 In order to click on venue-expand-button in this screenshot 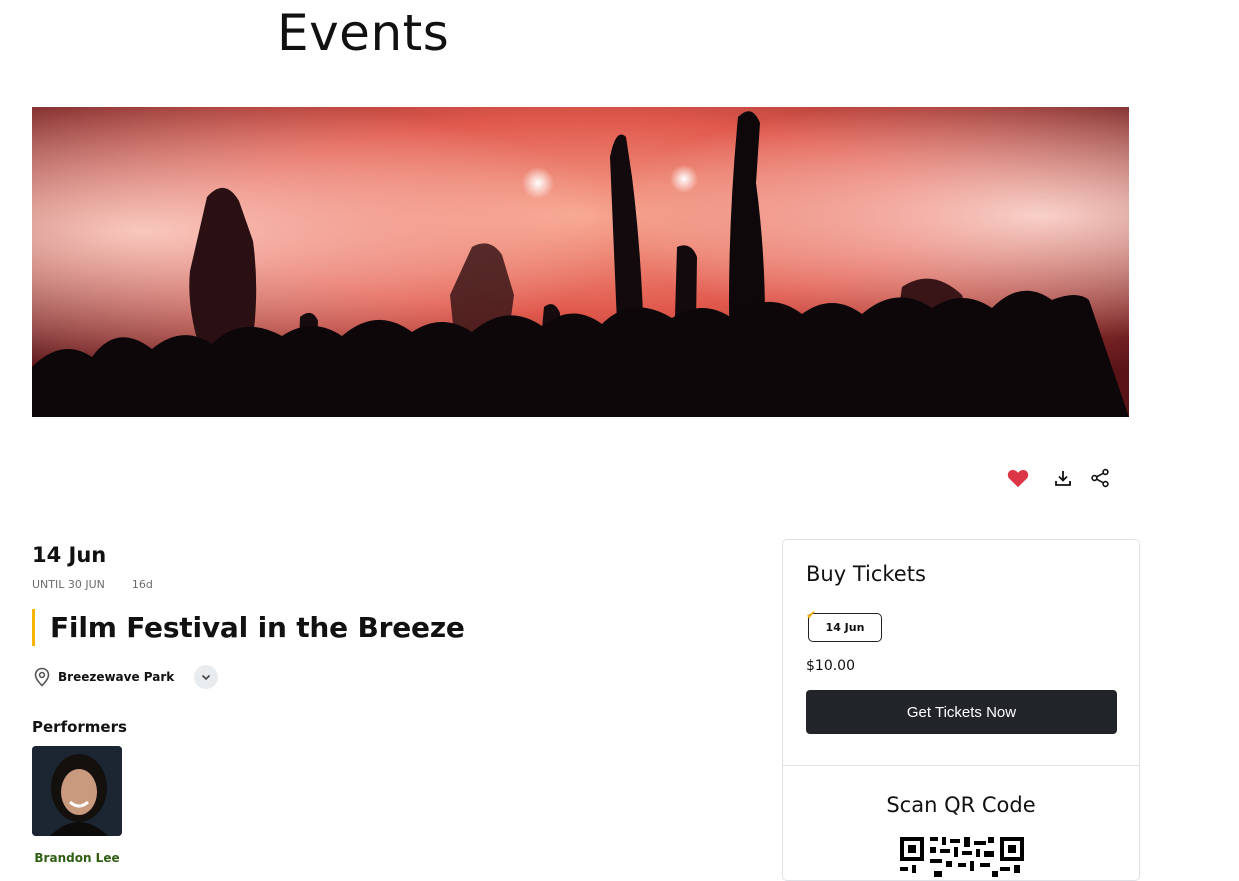, I will do `click(206, 677)`.